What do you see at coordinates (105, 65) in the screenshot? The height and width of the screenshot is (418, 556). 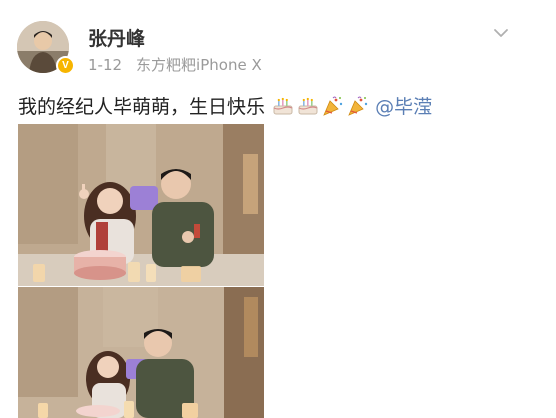 I see `post-date: 1-12` at bounding box center [105, 65].